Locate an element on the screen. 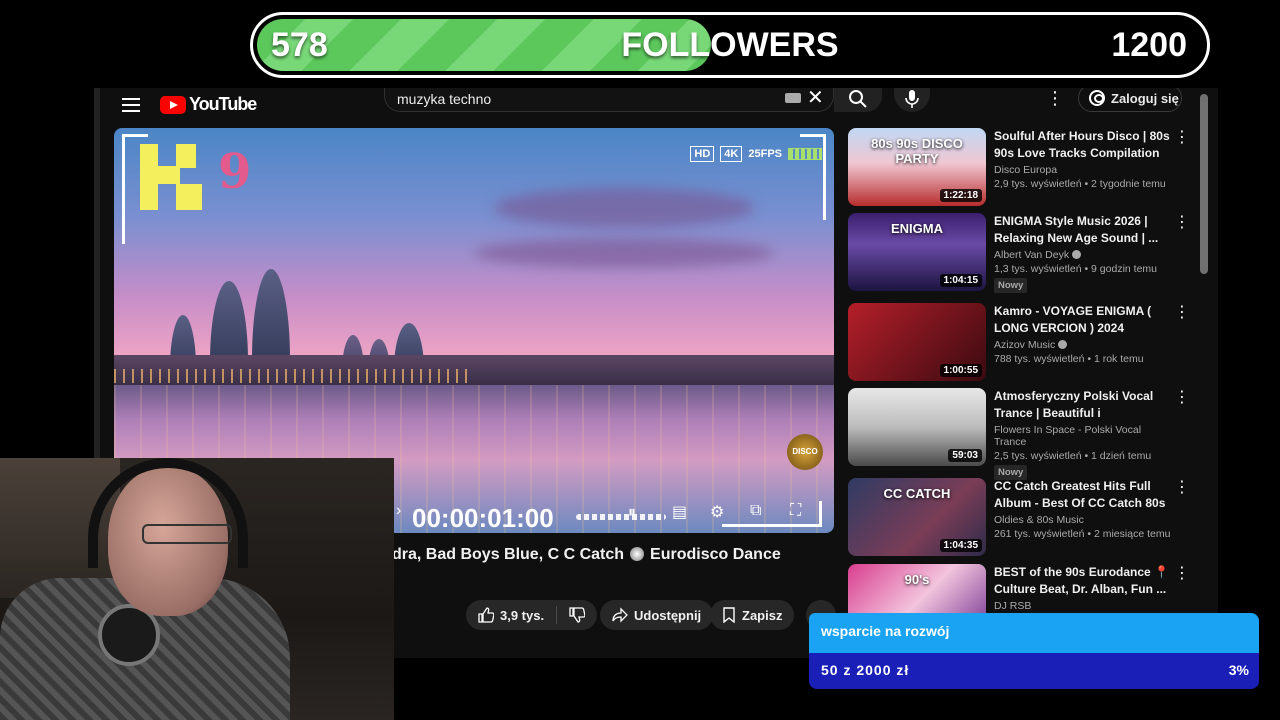 The height and width of the screenshot is (720, 1280). view-meta: 2,9 tys. wyświetleń • 2 tygodnie temu is located at coordinates (1080, 184).